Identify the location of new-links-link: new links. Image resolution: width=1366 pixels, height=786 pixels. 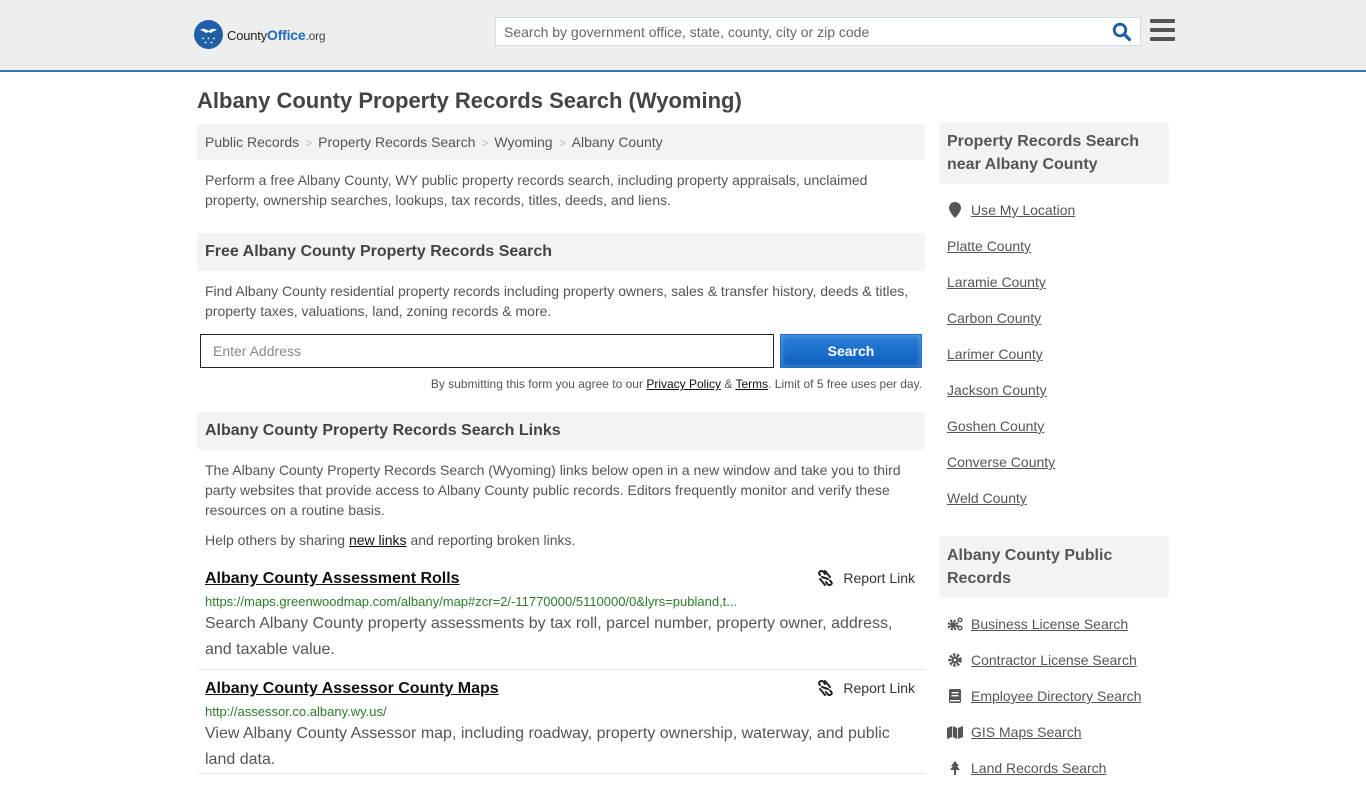
(378, 540).